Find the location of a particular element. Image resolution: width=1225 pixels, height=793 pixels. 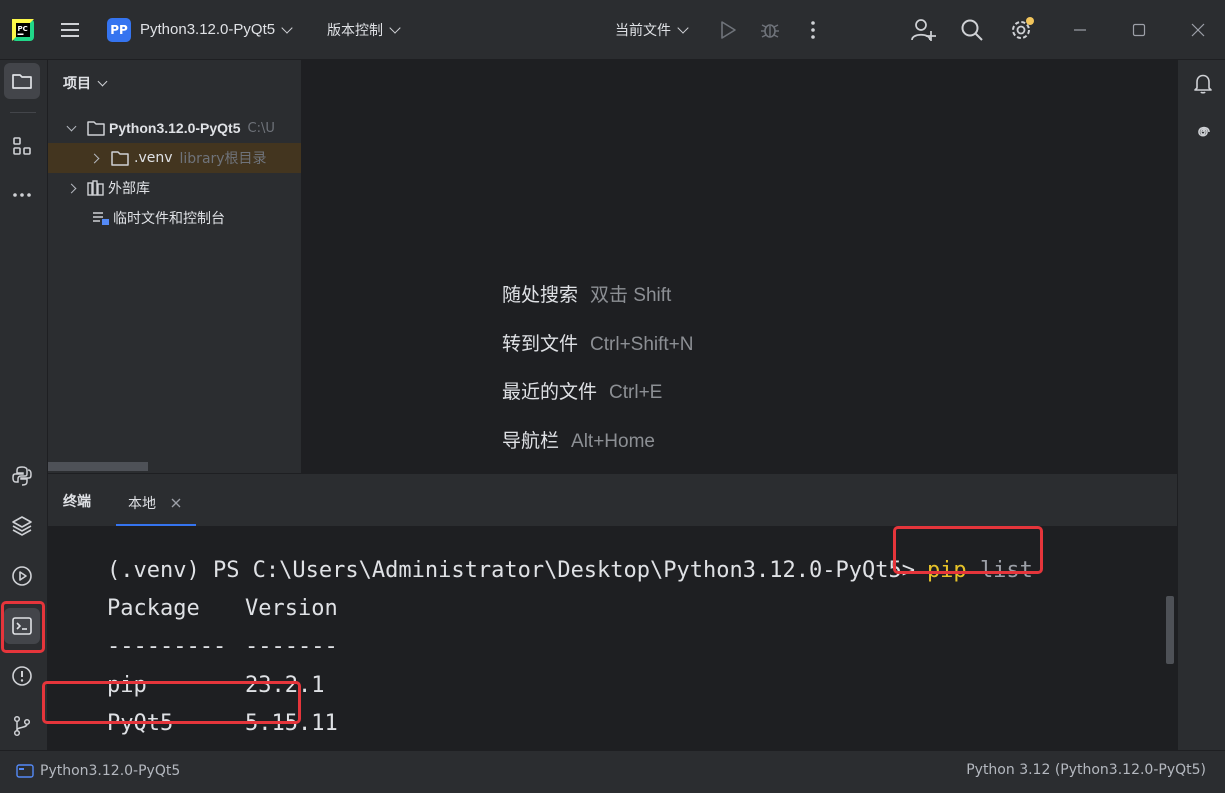

library-icon is located at coordinates (95, 188).